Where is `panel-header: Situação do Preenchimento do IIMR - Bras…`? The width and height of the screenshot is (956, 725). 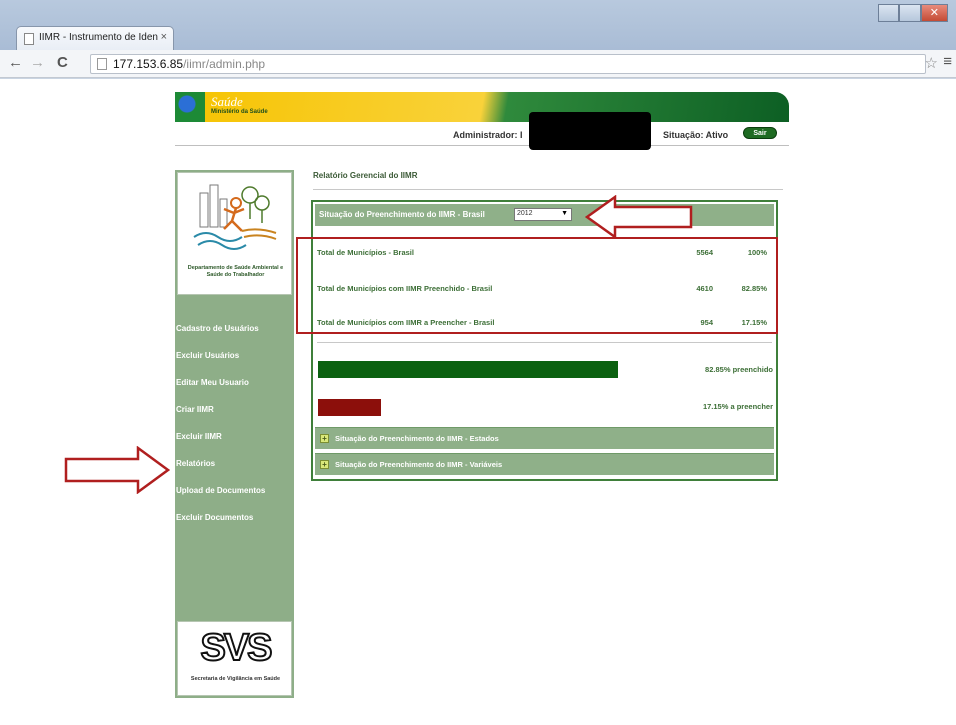
panel-header: Situação do Preenchimento do IIMR - Bras… is located at coordinates (544, 215).